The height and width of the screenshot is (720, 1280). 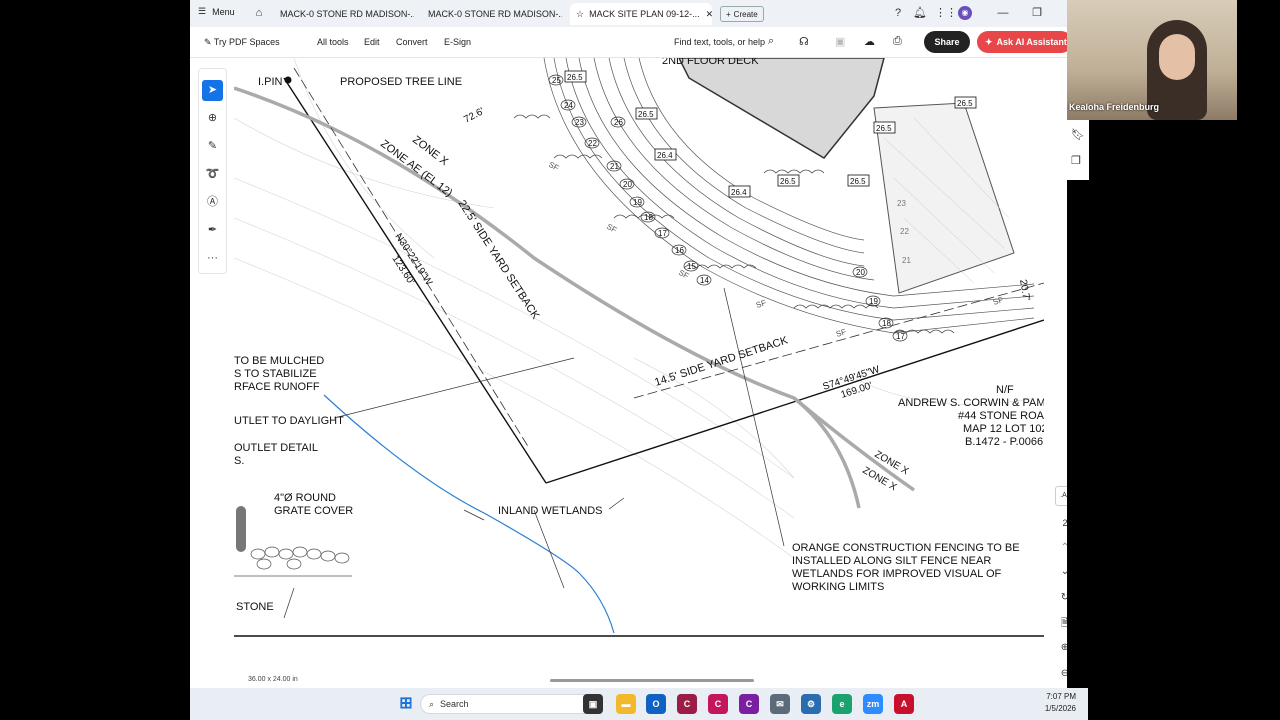 What do you see at coordinates (1177, 57) in the screenshot?
I see `participant-face` at bounding box center [1177, 57].